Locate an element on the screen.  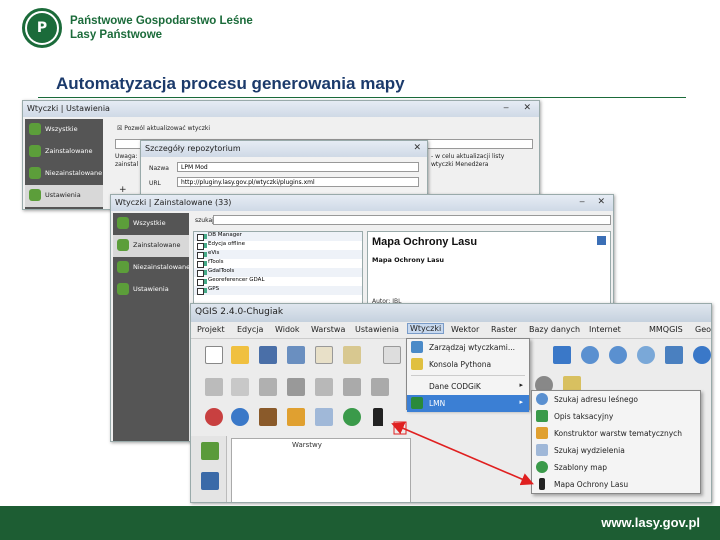
submenu-item-map-templates: Szablony map is located at coordinates (616, 467).